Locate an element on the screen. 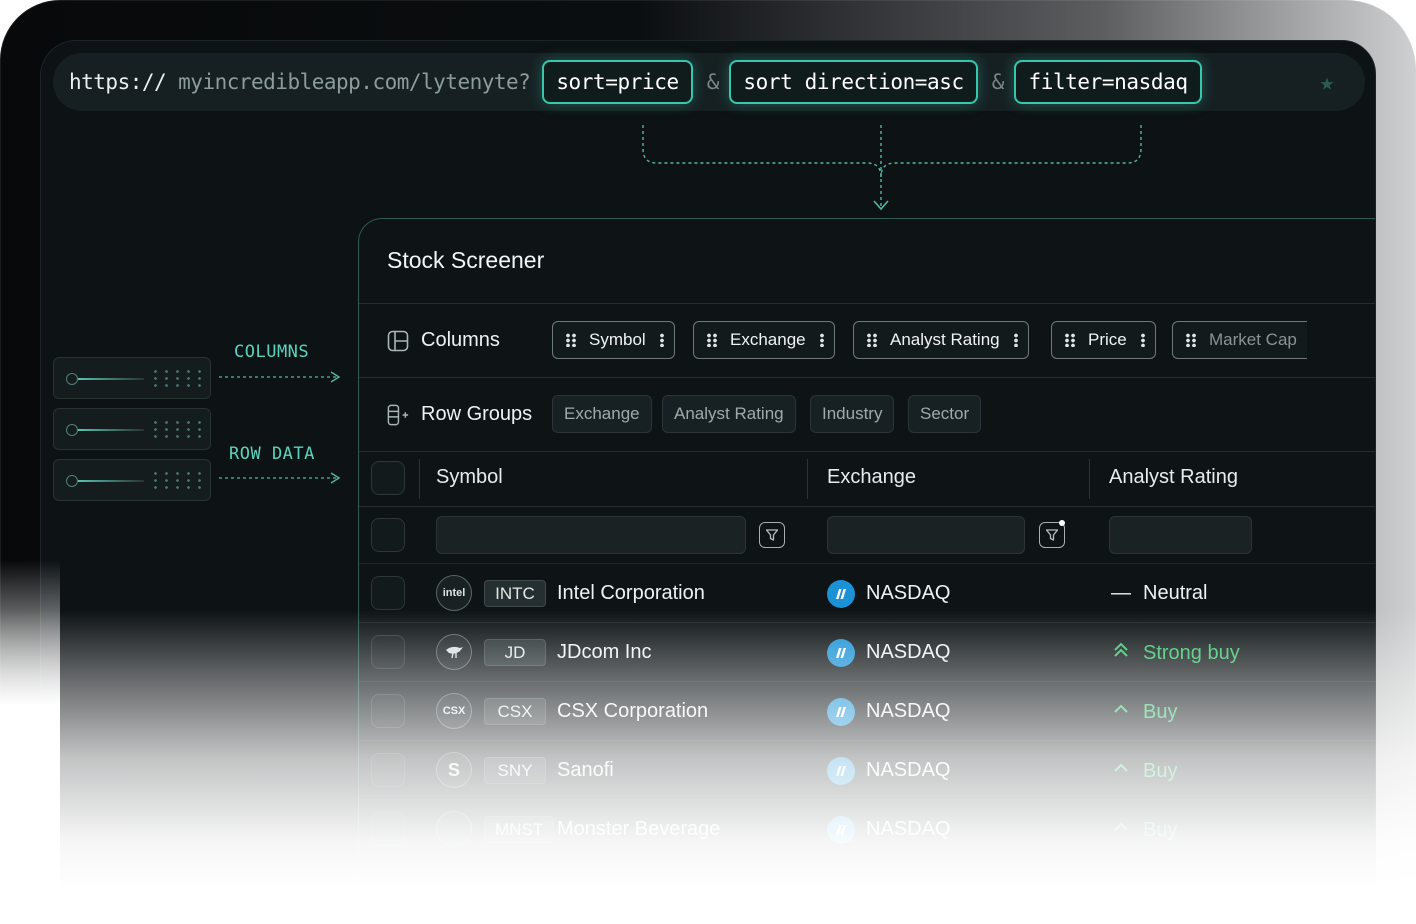 This screenshot has height=924, width=1416. panel-title: Stock Screener is located at coordinates (466, 260).